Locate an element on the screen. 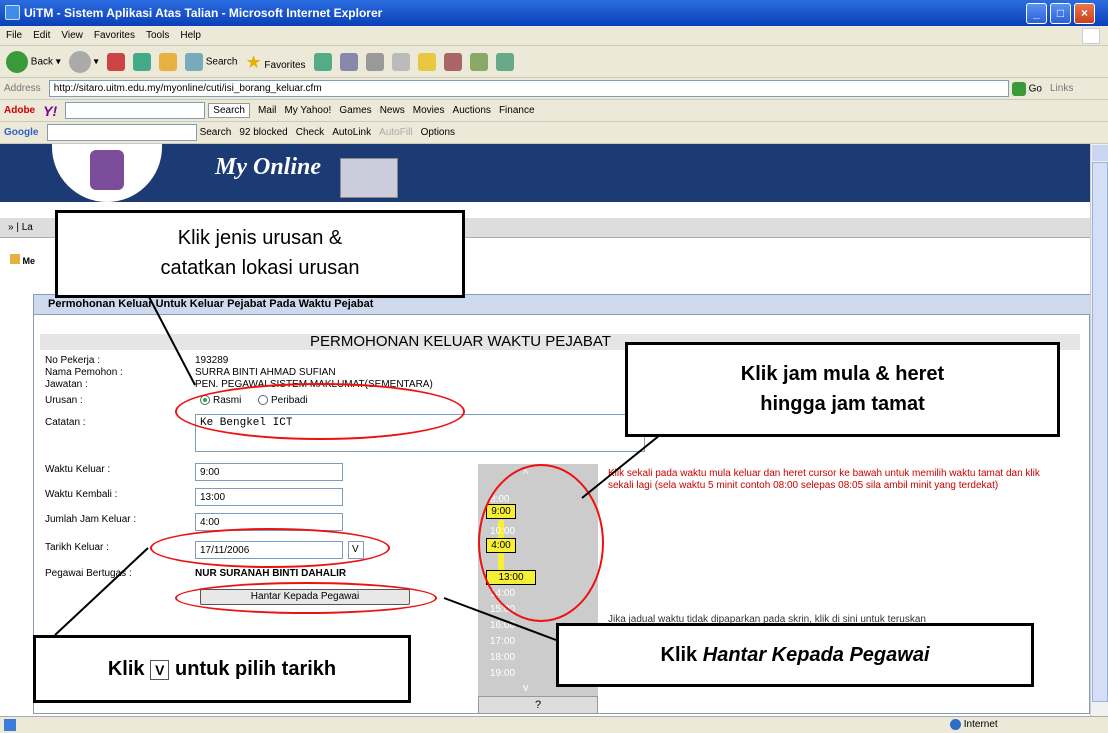 The image size is (1108, 733). time-mark-1900: 19:00 is located at coordinates (502, 673).